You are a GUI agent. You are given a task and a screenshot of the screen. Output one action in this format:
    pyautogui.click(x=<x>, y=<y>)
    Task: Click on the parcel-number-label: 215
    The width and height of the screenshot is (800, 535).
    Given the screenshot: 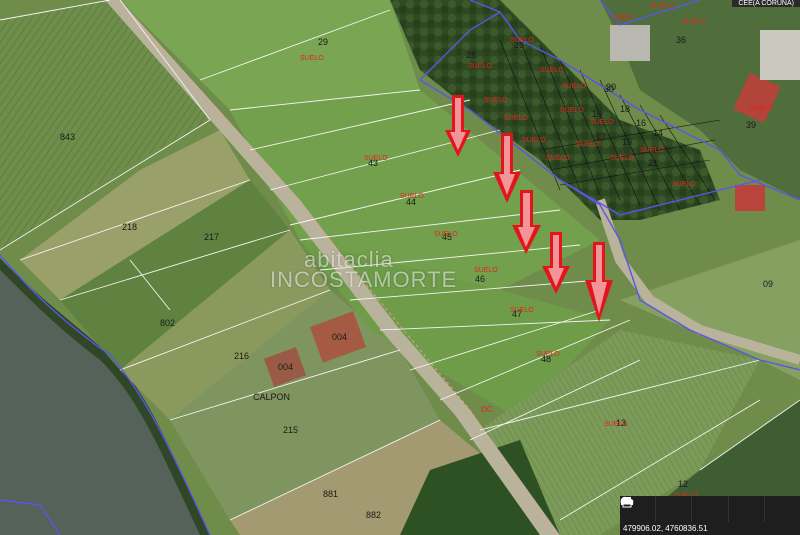 What is the action you would take?
    pyautogui.click(x=290, y=430)
    